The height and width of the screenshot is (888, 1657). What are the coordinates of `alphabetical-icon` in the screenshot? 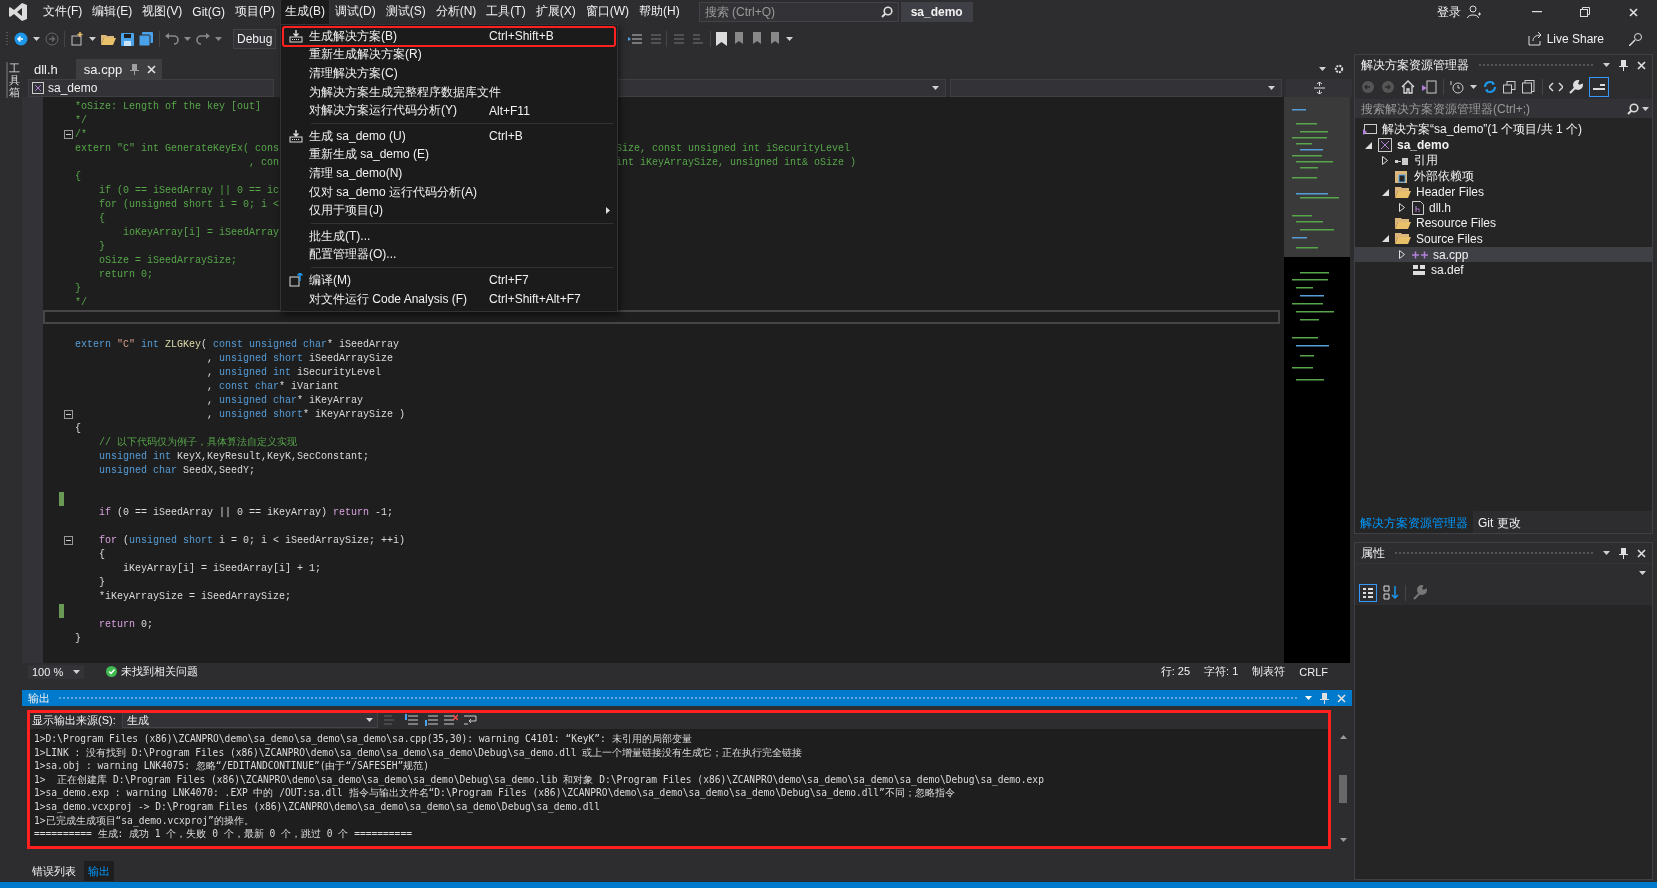 It's located at (1391, 593).